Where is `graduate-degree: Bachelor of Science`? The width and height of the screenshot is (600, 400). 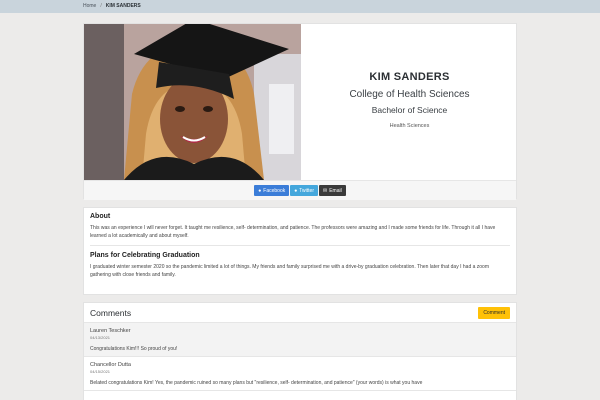
graduate-degree: Bachelor of Science is located at coordinates (409, 110).